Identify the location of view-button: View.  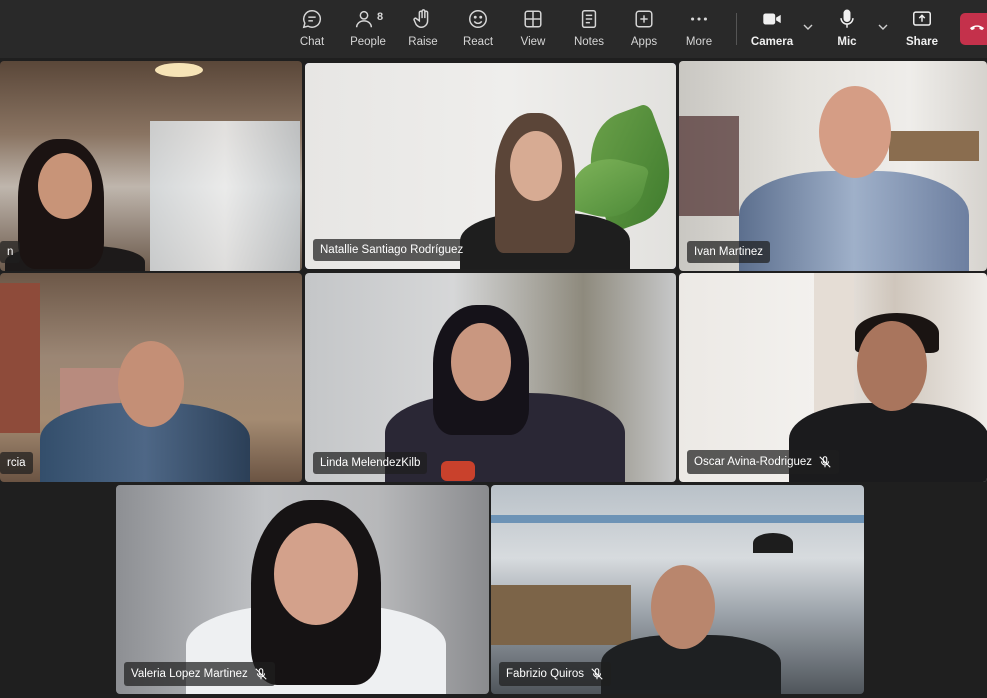
(533, 29).